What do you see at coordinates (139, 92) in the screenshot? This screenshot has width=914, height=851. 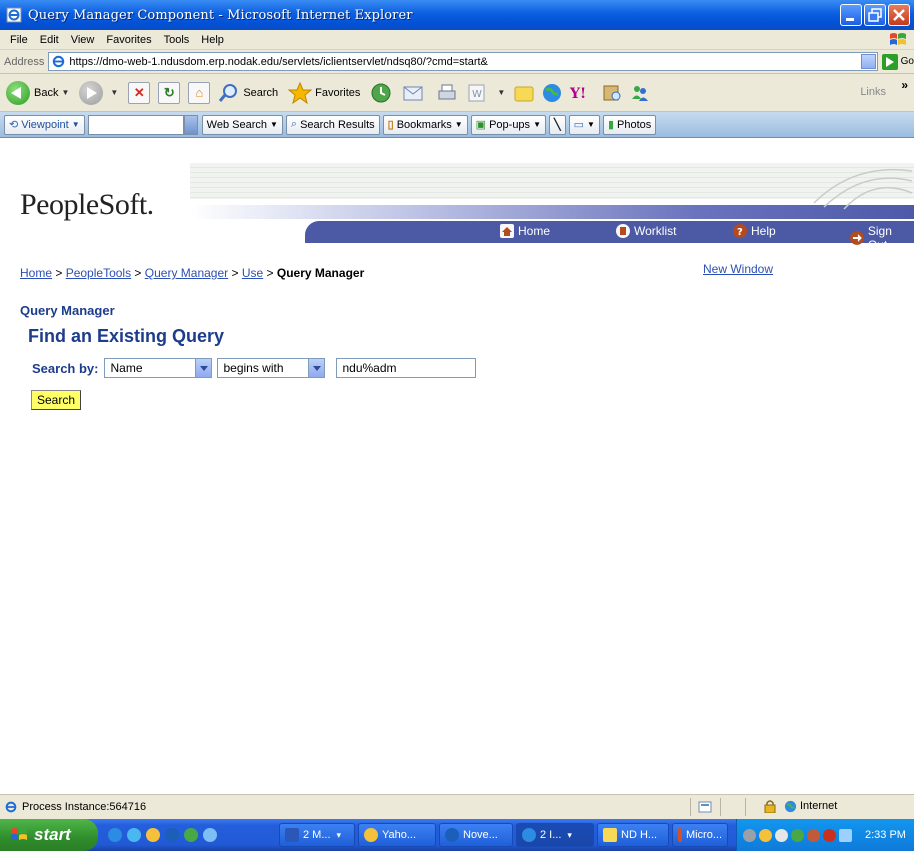 I see `stop-button: ✕` at bounding box center [139, 92].